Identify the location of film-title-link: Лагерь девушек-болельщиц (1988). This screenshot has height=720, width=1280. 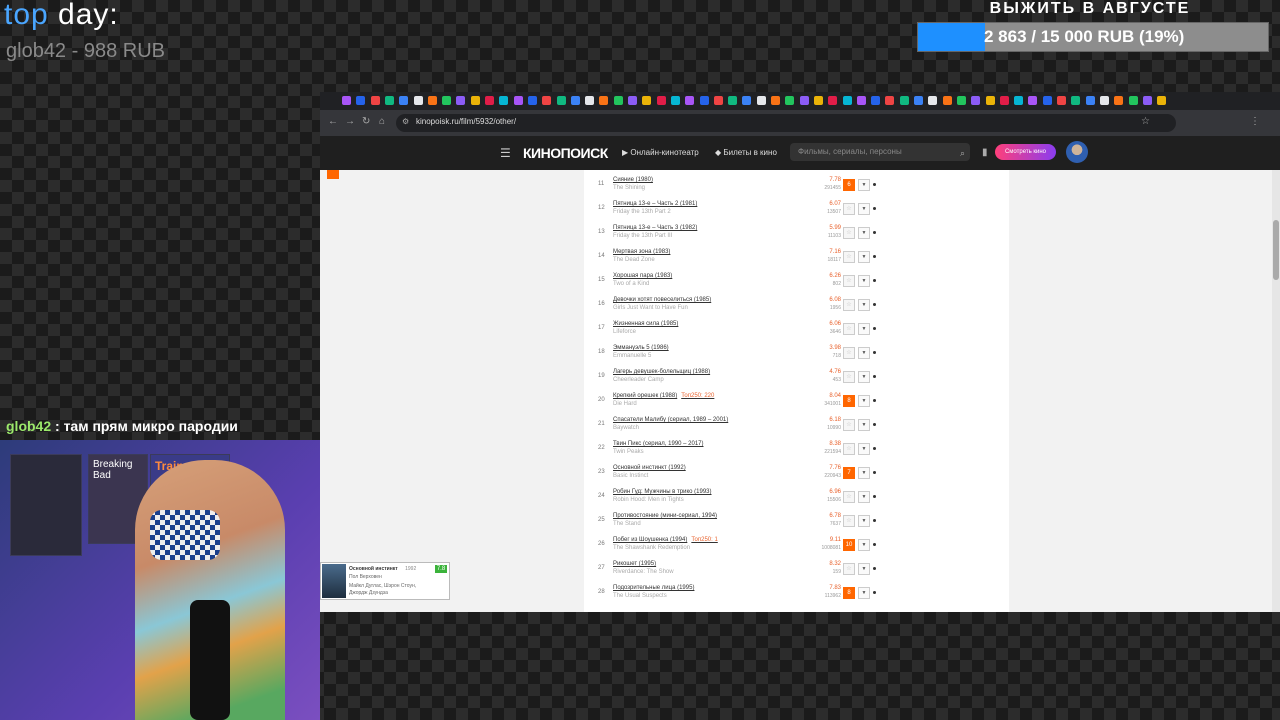
(661, 372).